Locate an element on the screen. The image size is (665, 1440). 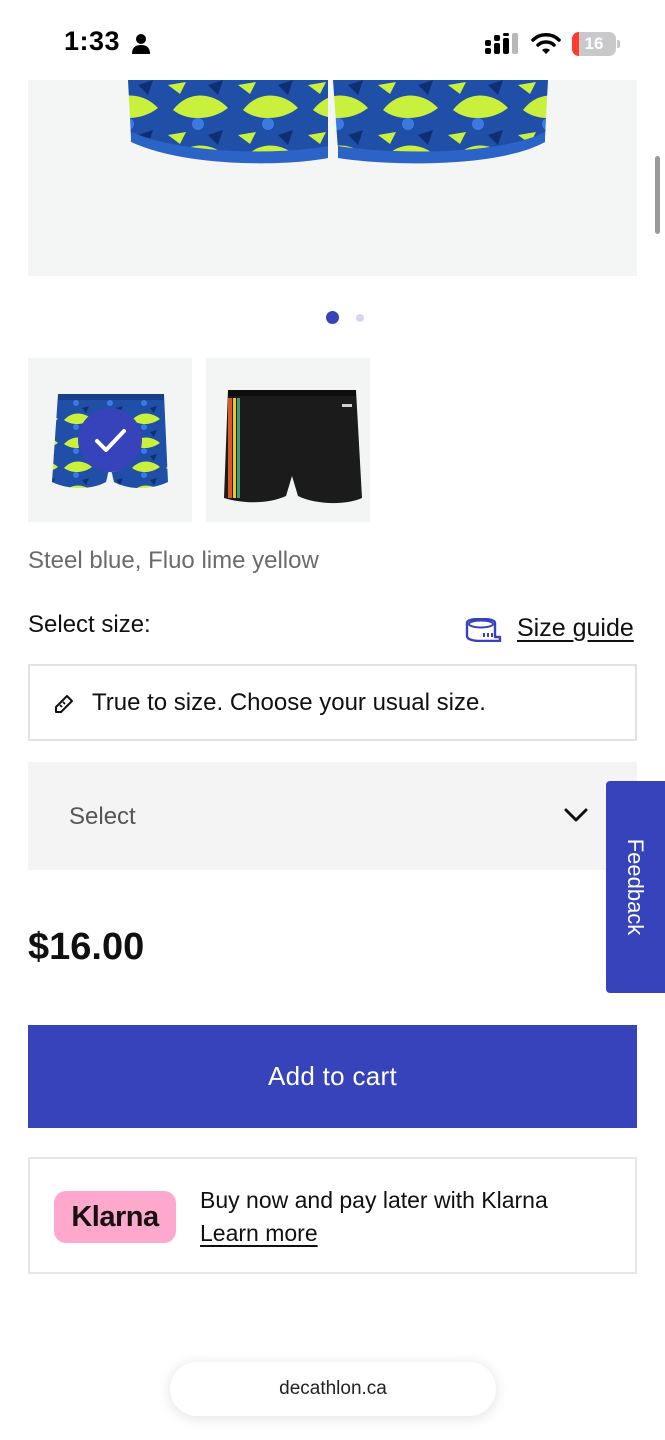
signal-icon is located at coordinates (501, 43).